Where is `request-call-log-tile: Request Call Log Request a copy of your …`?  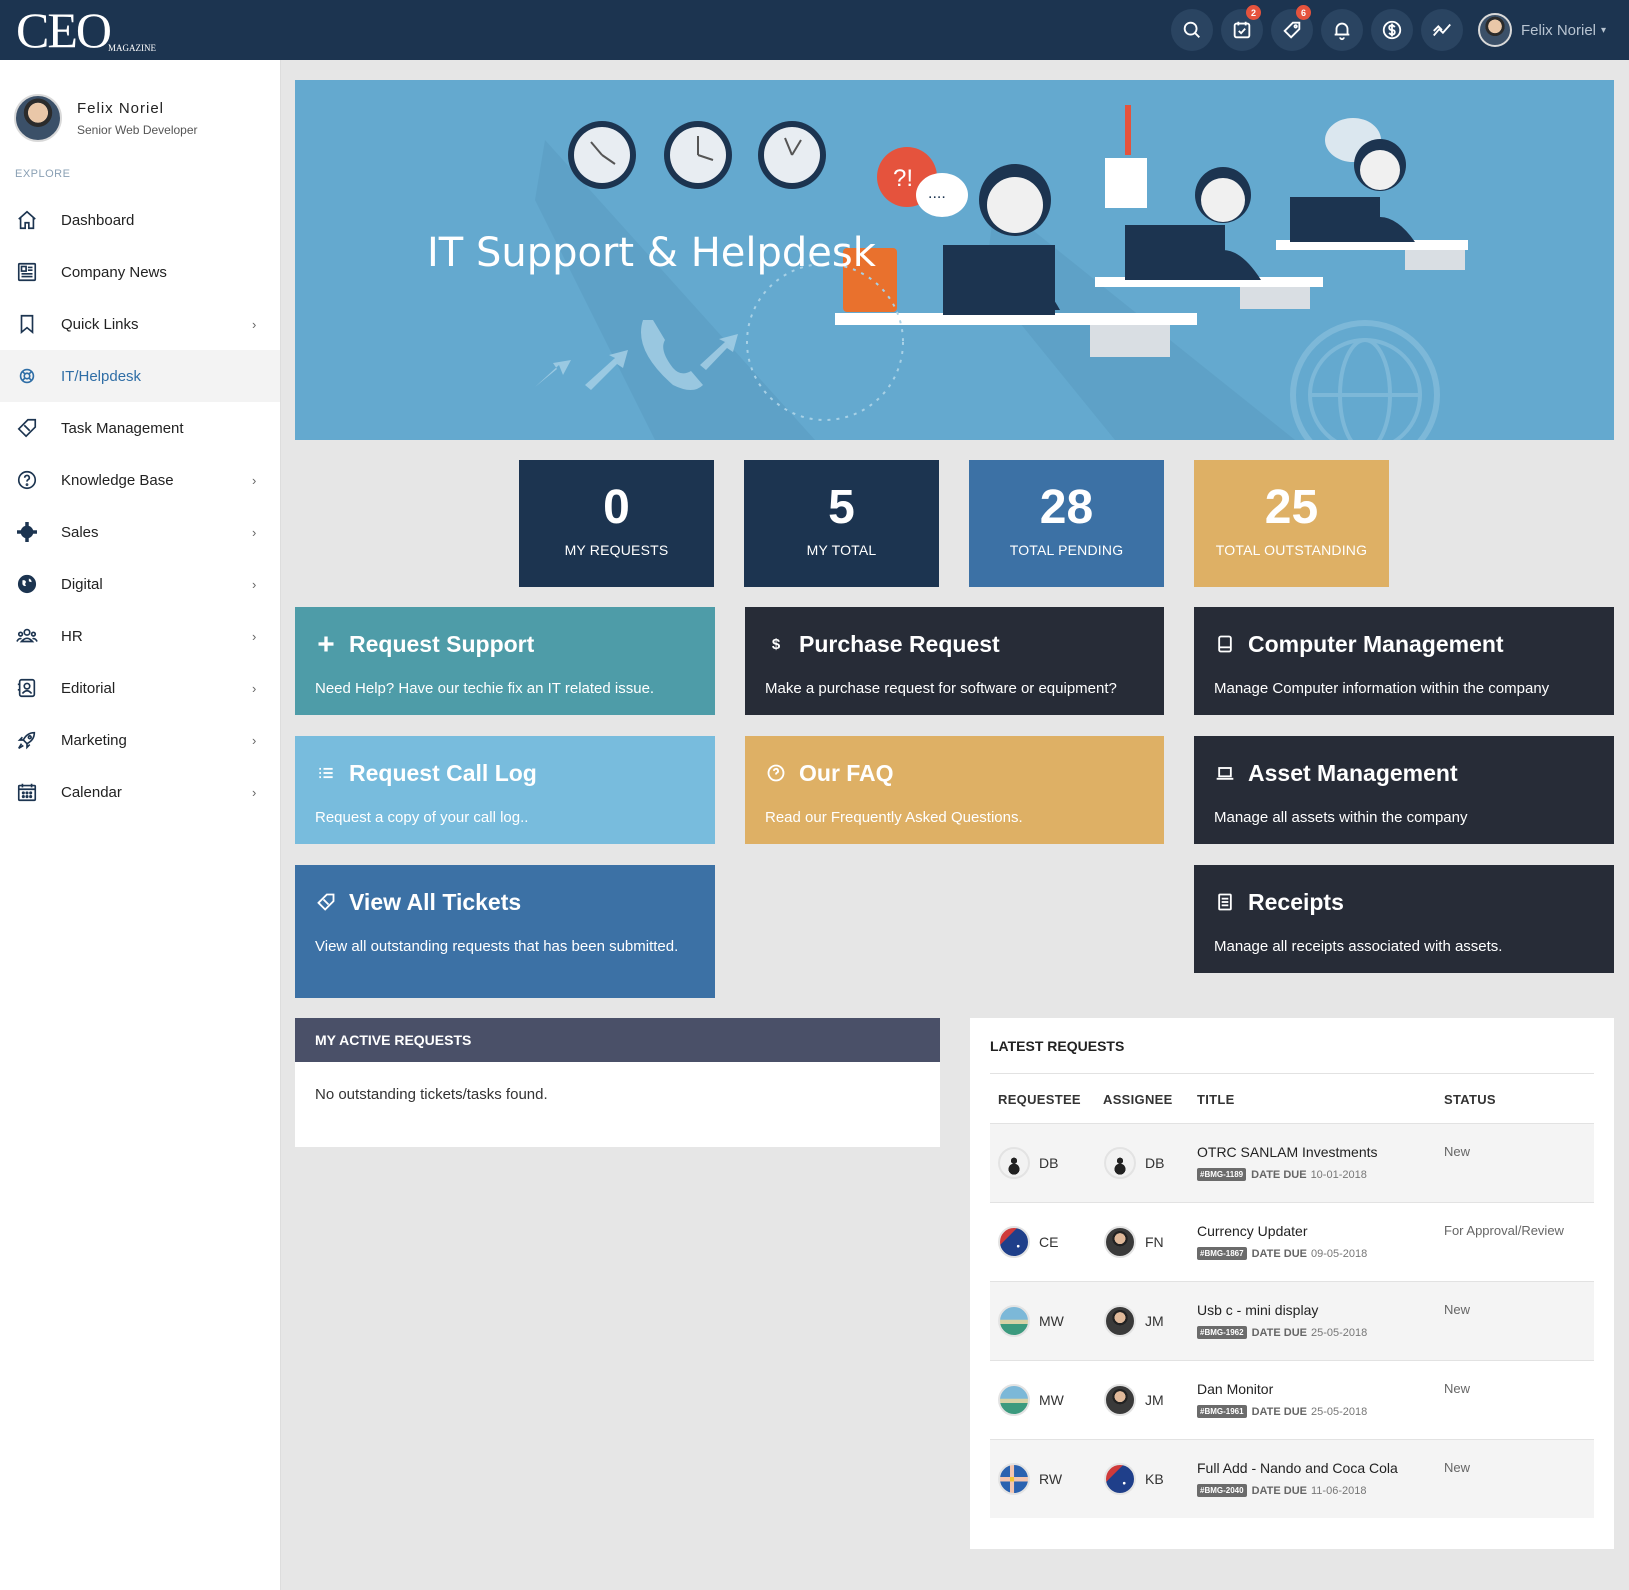
request-call-log-tile: Request Call Log Request a copy of your … is located at coordinates (505, 790).